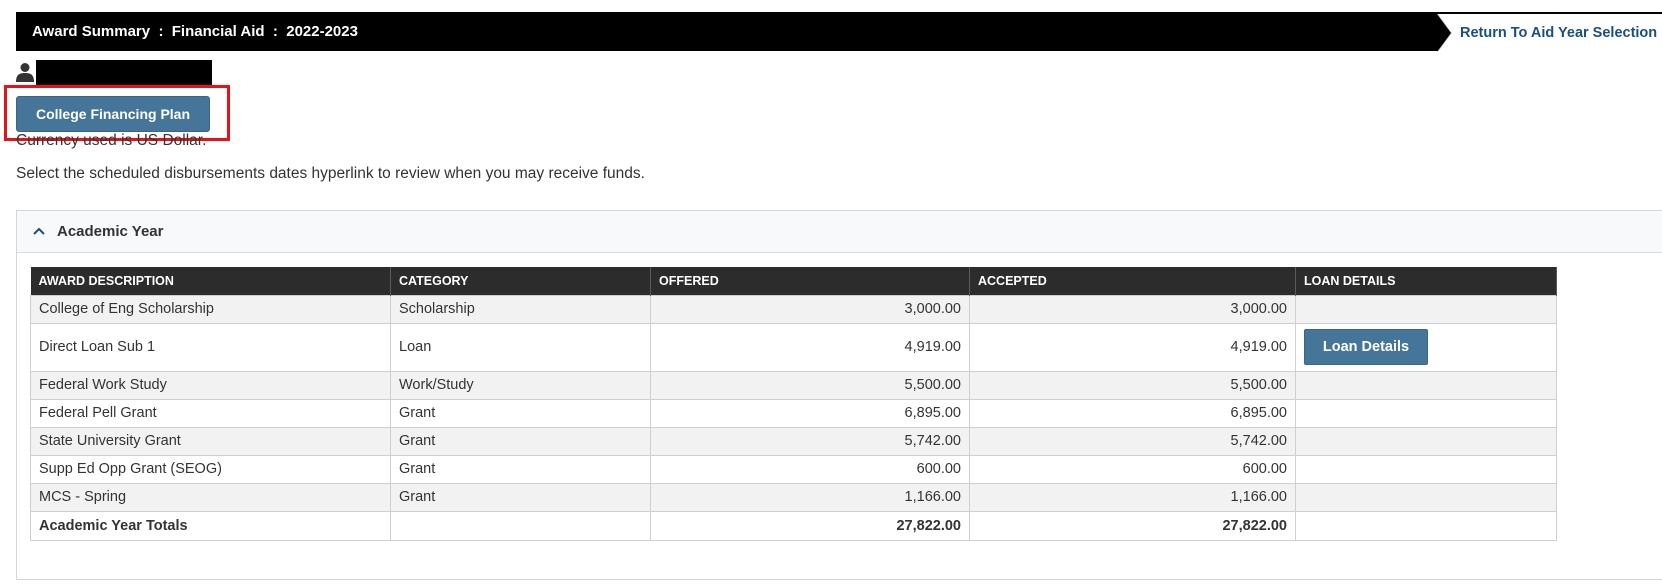  I want to click on totals-offered: 27,822.00, so click(810, 525).